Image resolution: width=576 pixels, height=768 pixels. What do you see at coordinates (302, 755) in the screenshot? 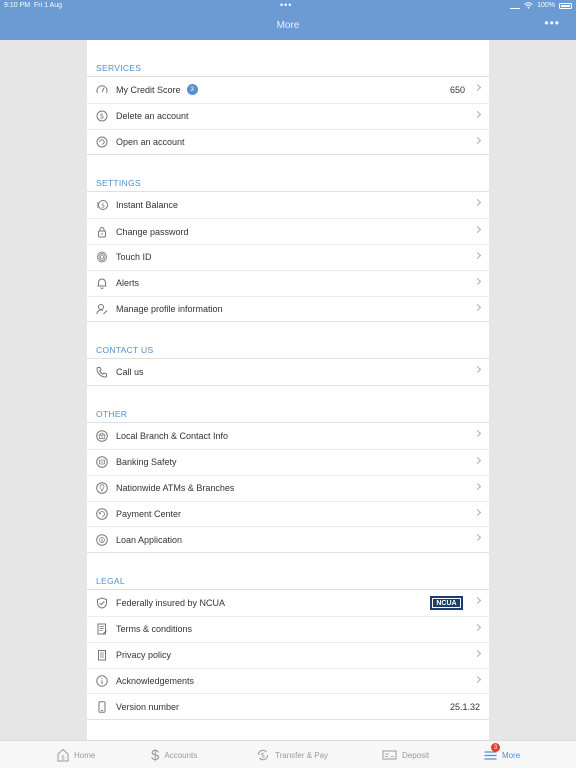
I see `tab-label: Transfer & Pay` at bounding box center [302, 755].